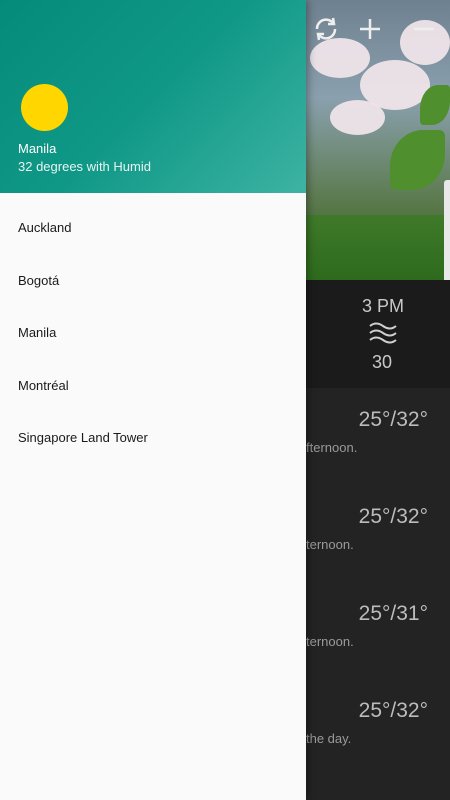 The height and width of the screenshot is (800, 450). Describe the element at coordinates (153, 228) in the screenshot. I see `city-item-auckland: Auckland` at that location.